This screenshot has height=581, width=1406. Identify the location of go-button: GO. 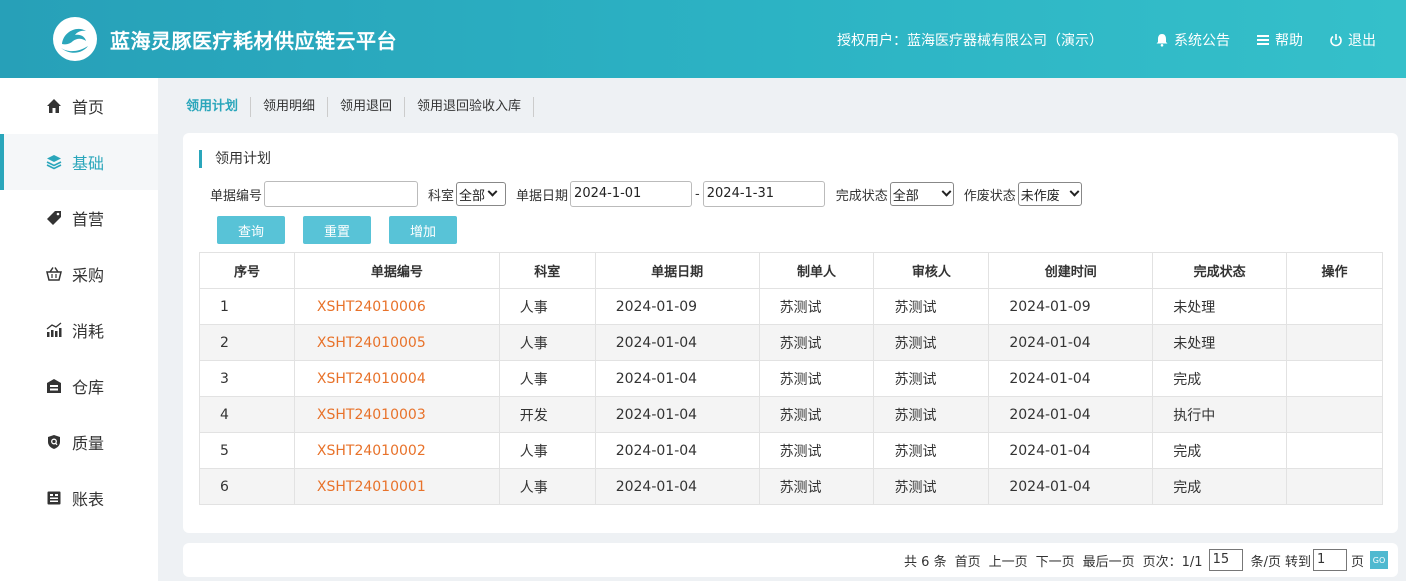
(1379, 560).